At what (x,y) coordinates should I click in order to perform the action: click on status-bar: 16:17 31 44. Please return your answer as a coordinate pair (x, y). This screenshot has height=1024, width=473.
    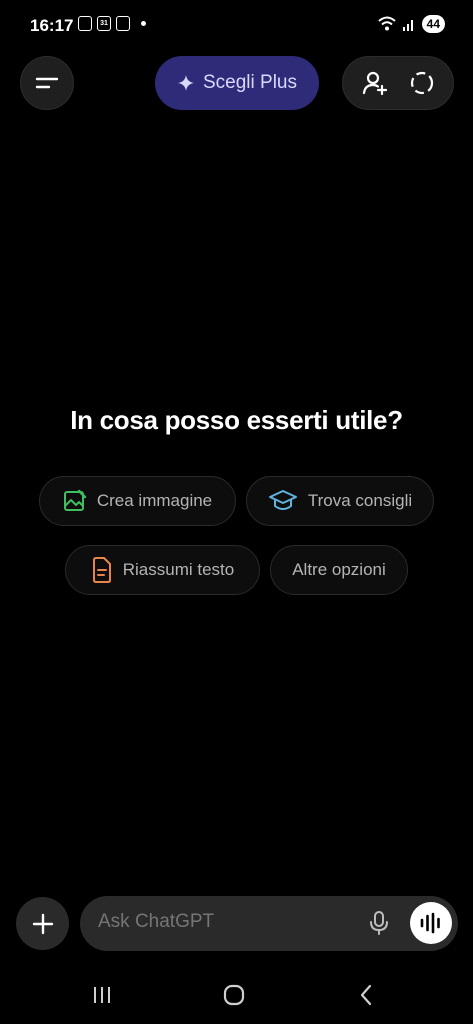
    Looking at the image, I should click on (236, 26).